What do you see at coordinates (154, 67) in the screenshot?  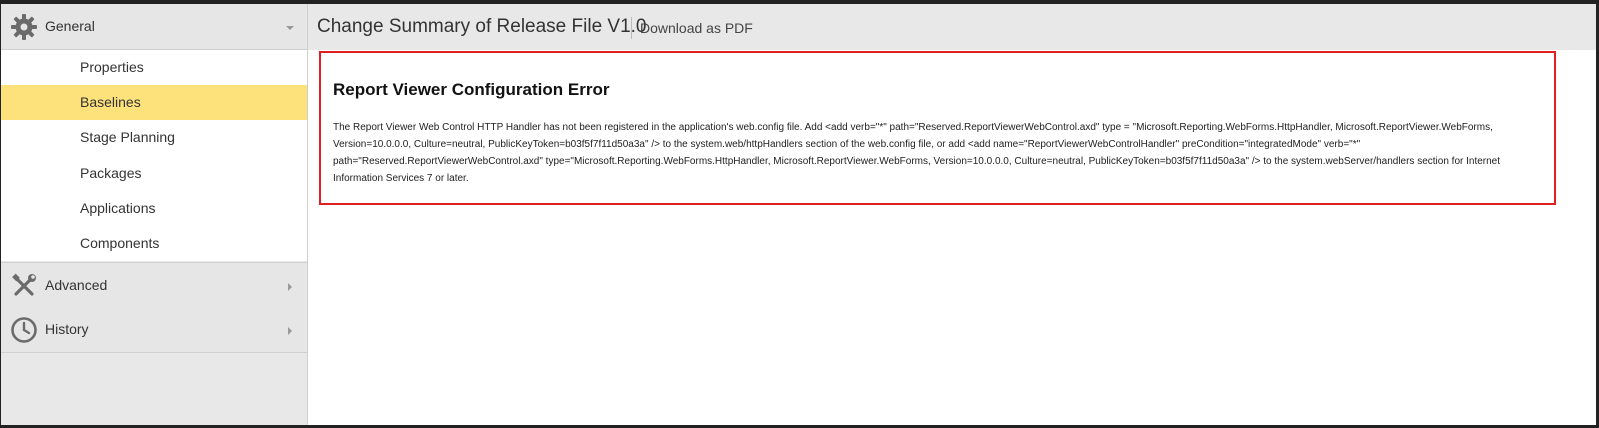 I see `sidebar-item-properties: Properties` at bounding box center [154, 67].